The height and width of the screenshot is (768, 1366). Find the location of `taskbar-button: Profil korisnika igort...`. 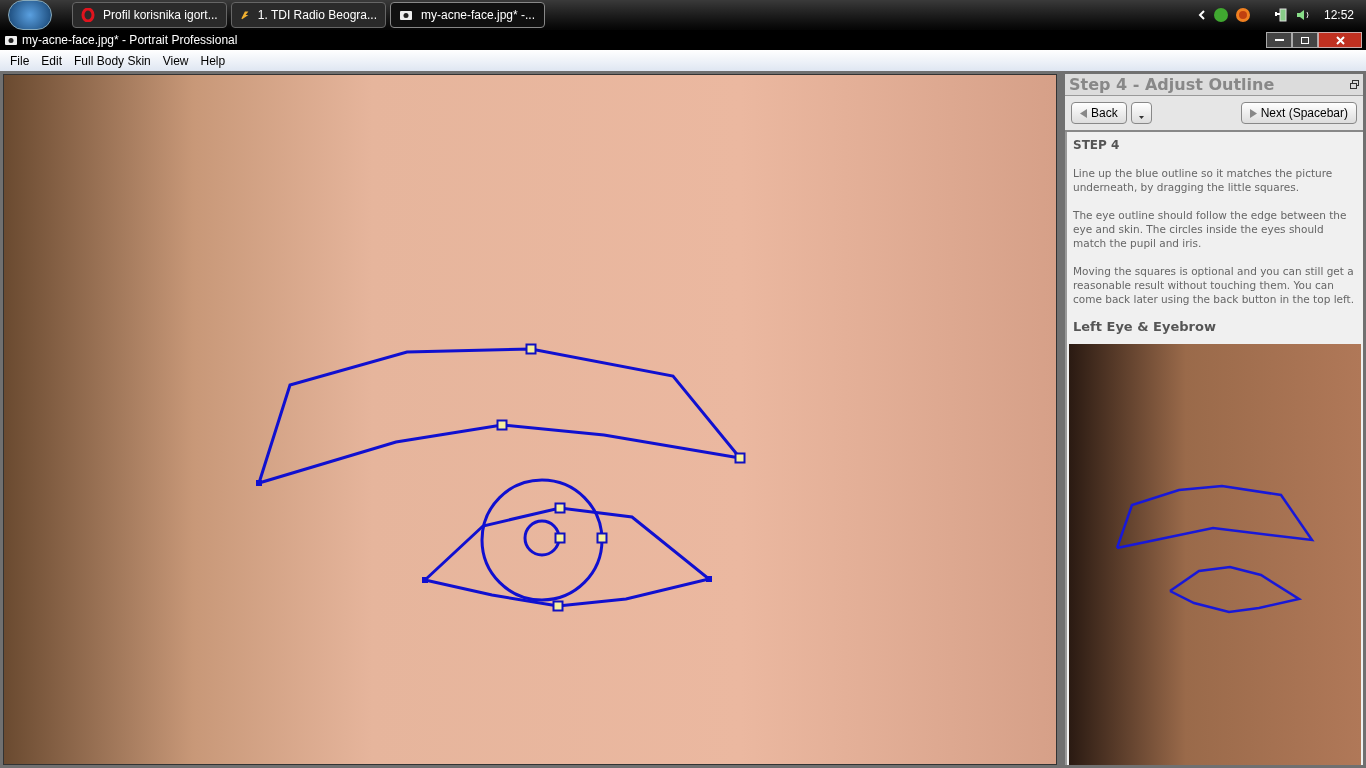

taskbar-button: Profil korisnika igort... is located at coordinates (149, 15).